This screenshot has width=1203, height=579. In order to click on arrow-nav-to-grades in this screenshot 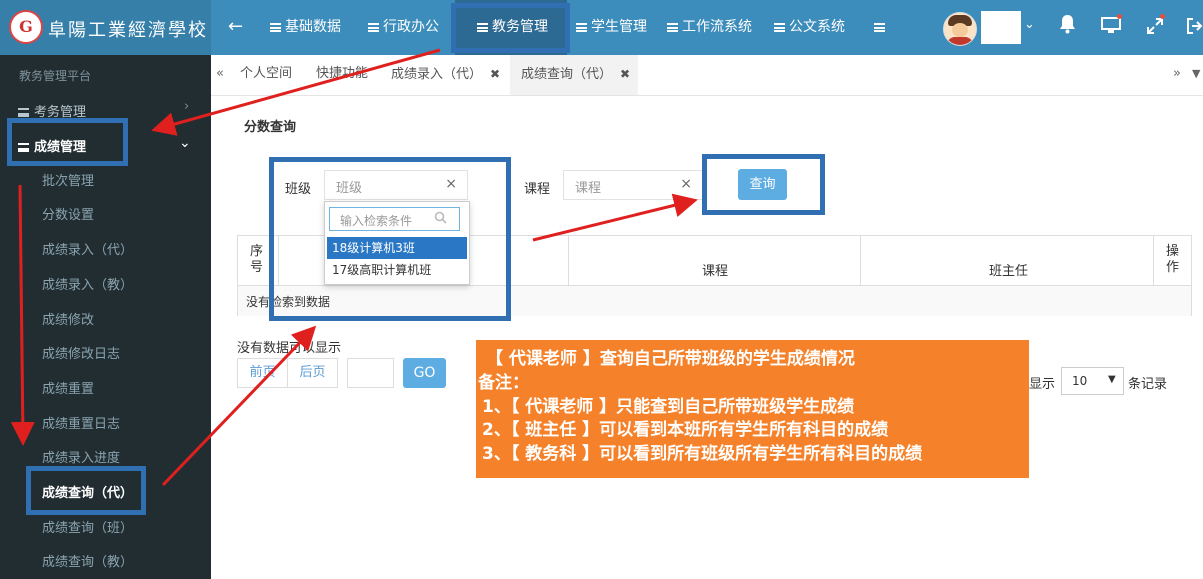, I will do `click(296, 92)`.